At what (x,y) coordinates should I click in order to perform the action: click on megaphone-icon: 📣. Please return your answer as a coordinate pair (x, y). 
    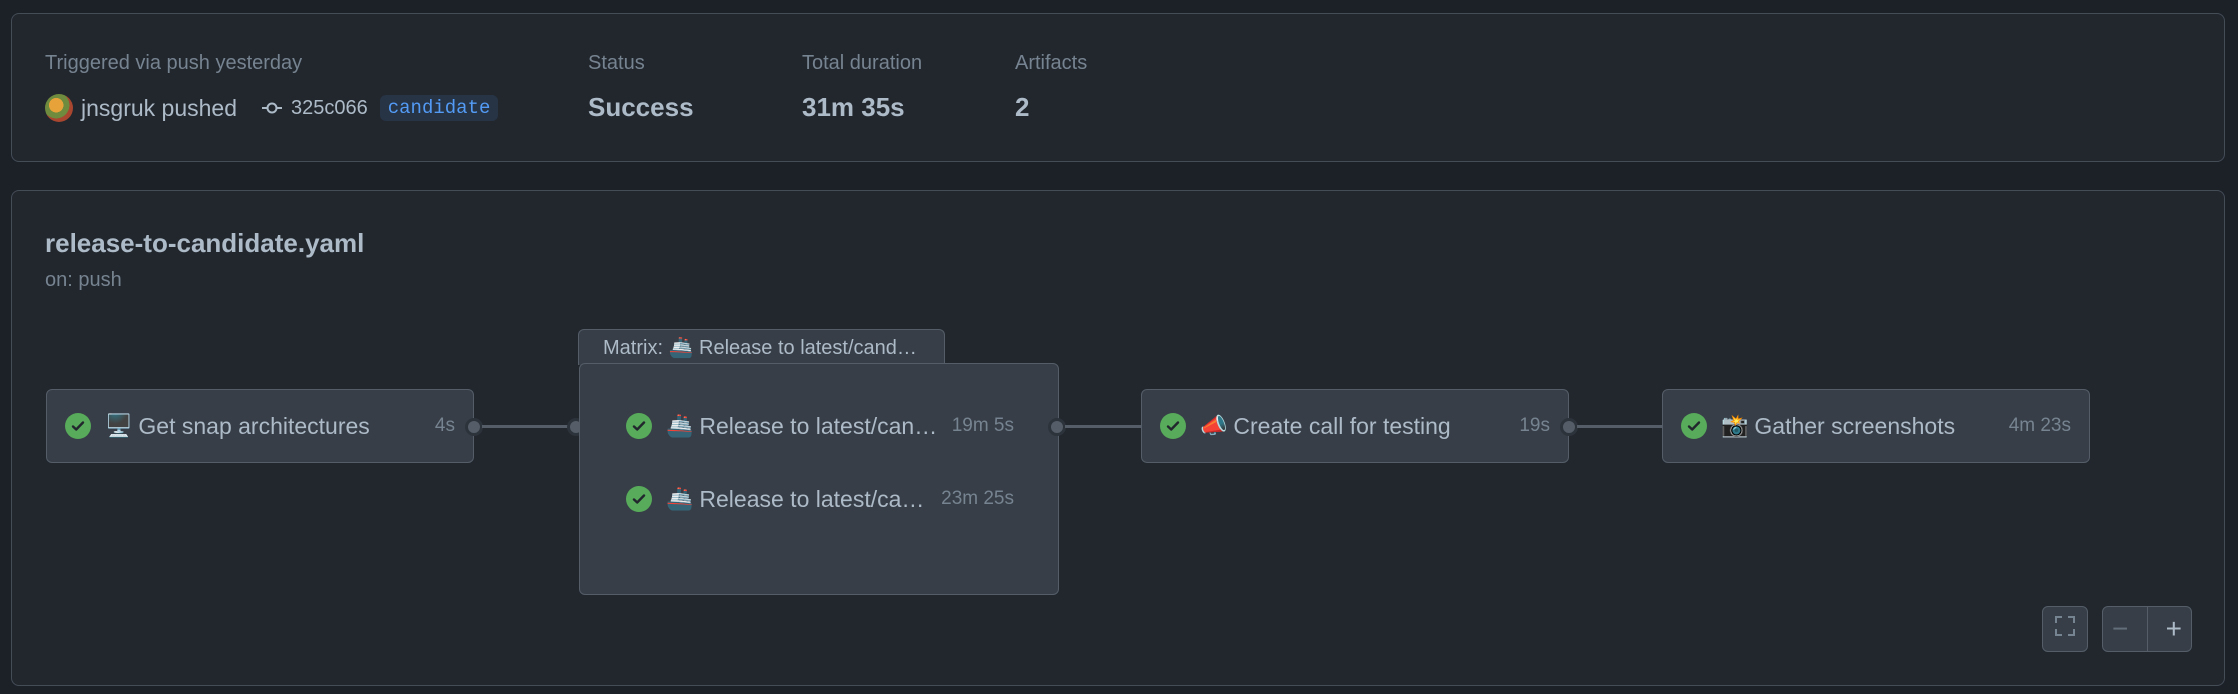
    Looking at the image, I should click on (1214, 425).